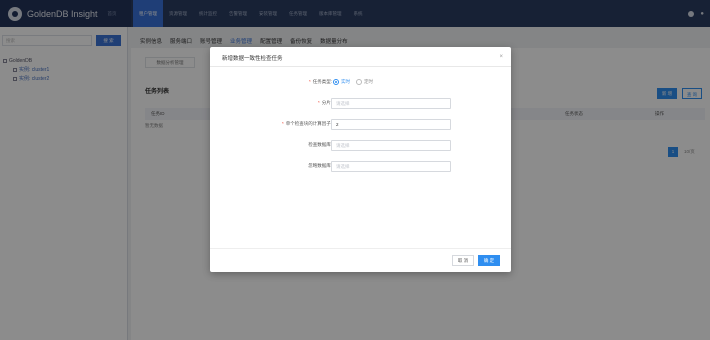 The width and height of the screenshot is (710, 340). What do you see at coordinates (489, 260) in the screenshot?
I see `confirm-button: 确 定` at bounding box center [489, 260].